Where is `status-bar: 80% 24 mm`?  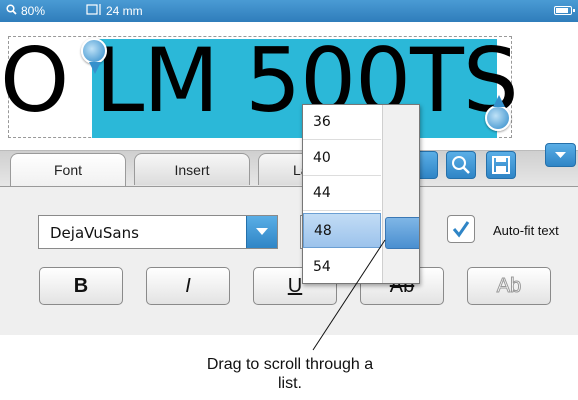
status-bar: 80% 24 mm is located at coordinates (289, 11).